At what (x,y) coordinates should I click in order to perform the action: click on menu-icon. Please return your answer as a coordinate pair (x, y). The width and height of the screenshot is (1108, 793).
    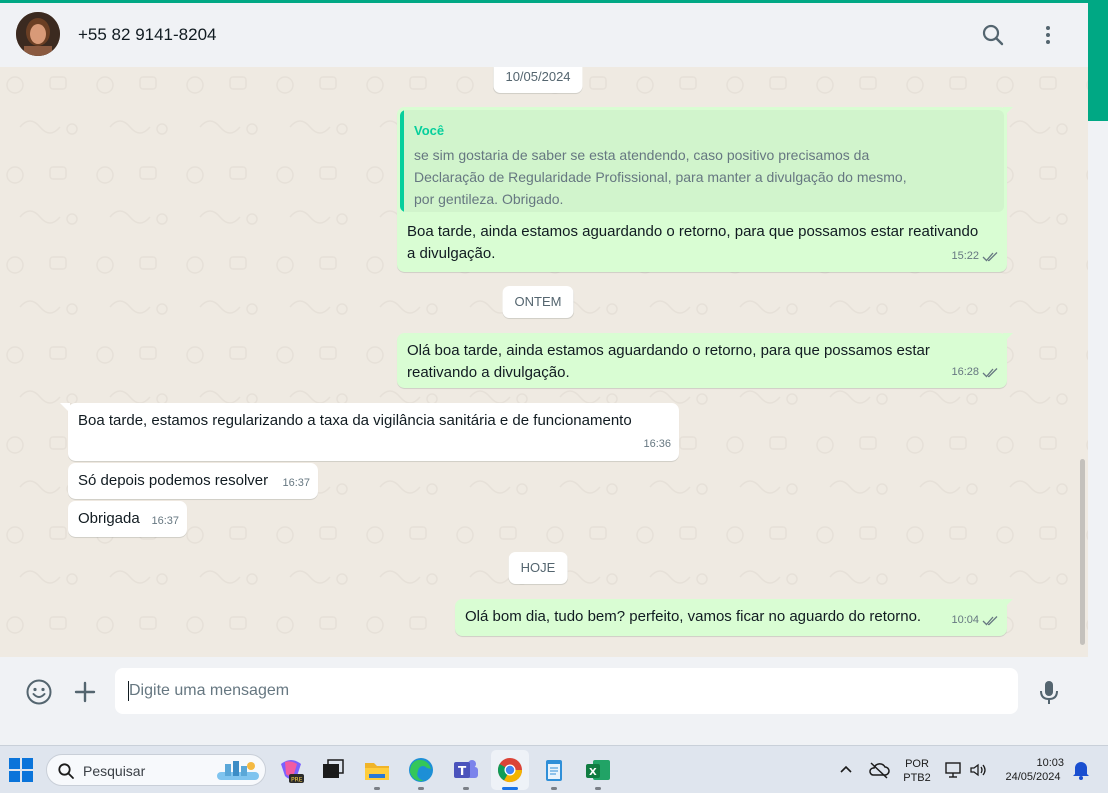
    Looking at the image, I should click on (1048, 35).